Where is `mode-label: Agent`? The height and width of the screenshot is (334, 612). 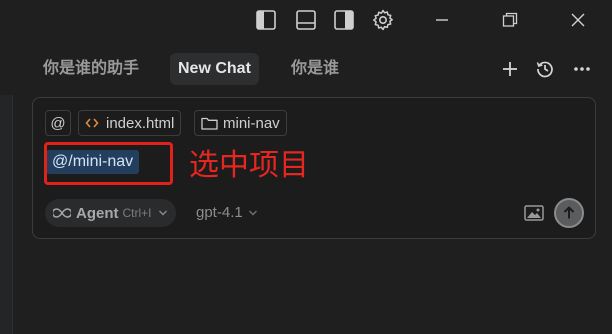
mode-label: Agent is located at coordinates (97, 213).